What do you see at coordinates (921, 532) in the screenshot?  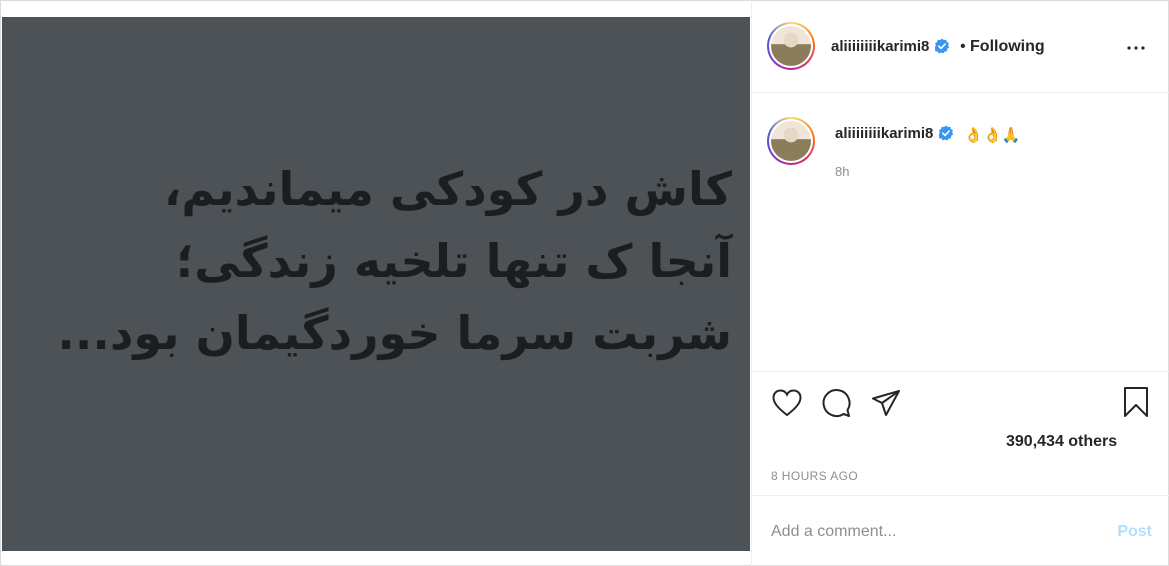 I see `comment-input` at bounding box center [921, 532].